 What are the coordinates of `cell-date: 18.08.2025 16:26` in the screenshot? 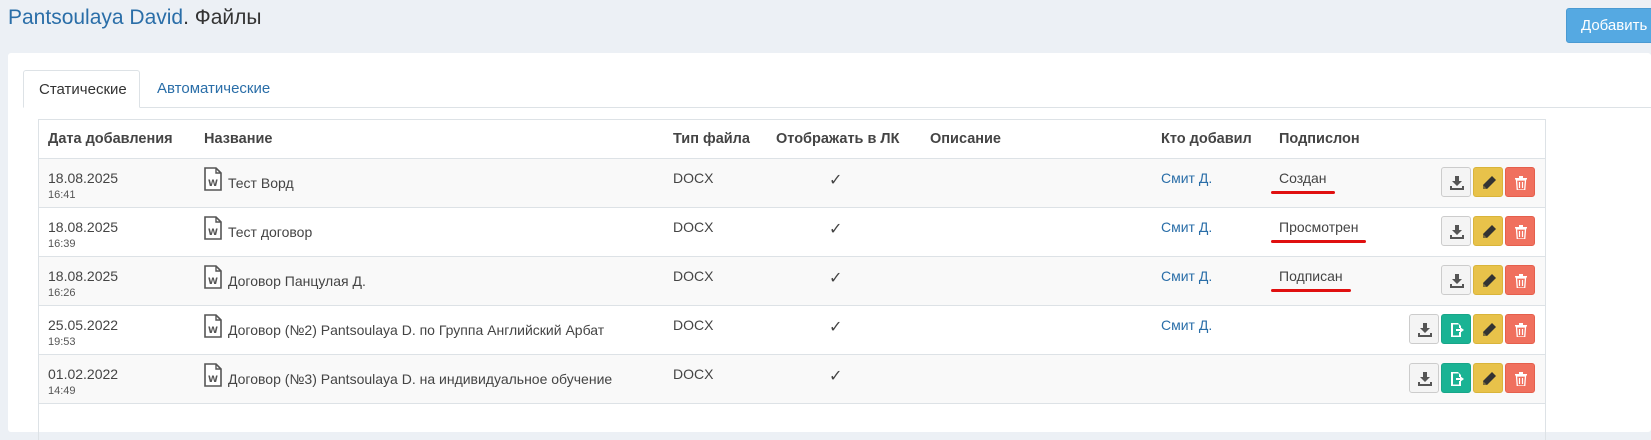 It's located at (117, 281).